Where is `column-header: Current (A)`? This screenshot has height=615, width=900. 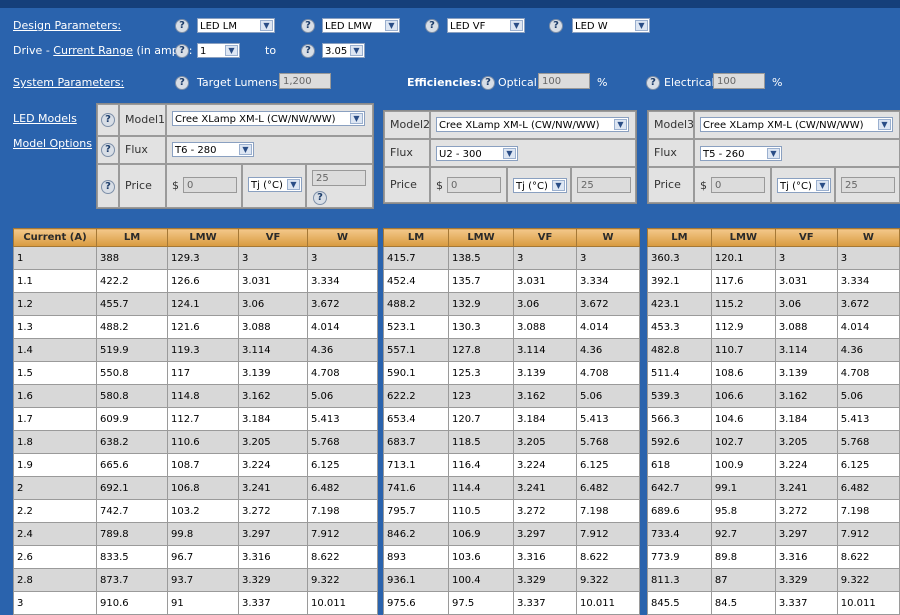 column-header: Current (A) is located at coordinates (55, 237).